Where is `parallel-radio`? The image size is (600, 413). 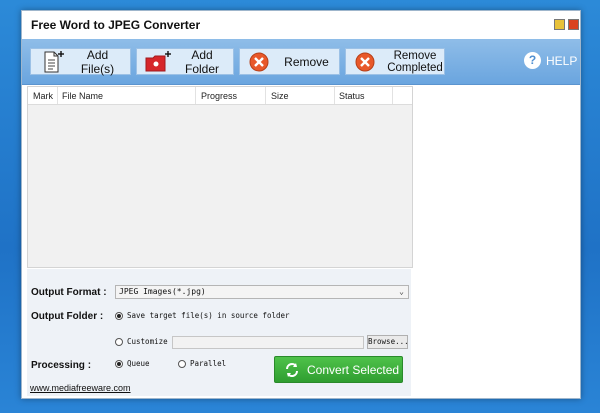
parallel-radio is located at coordinates (182, 364).